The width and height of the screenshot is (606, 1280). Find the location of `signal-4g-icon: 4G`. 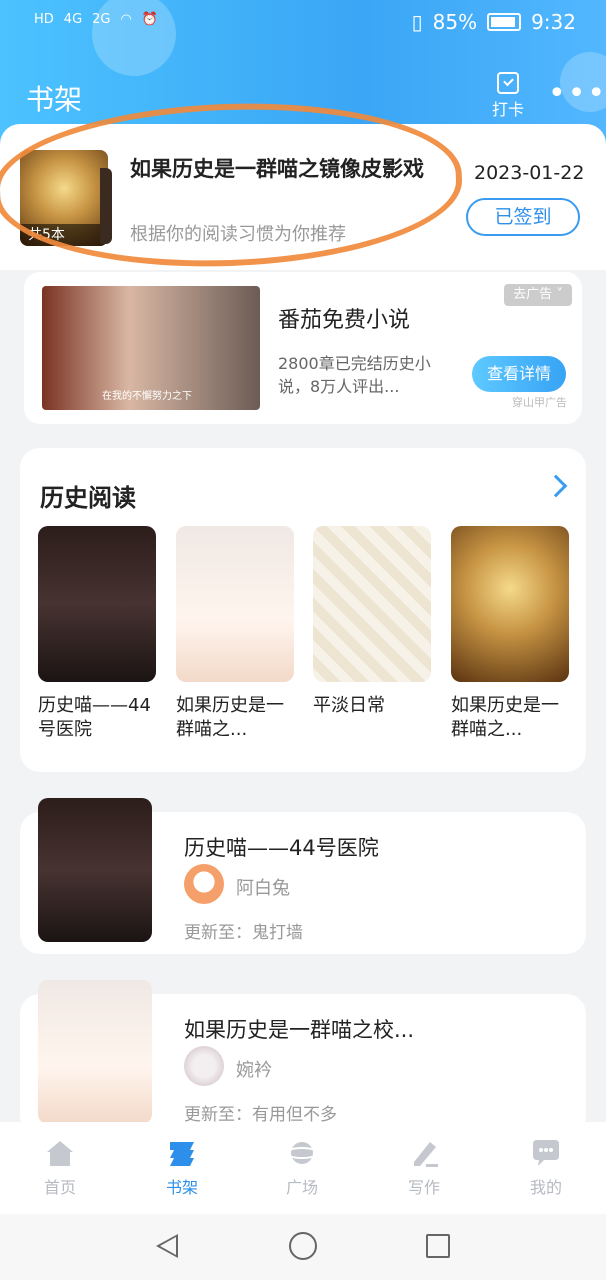

signal-4g-icon: 4G is located at coordinates (73, 19).